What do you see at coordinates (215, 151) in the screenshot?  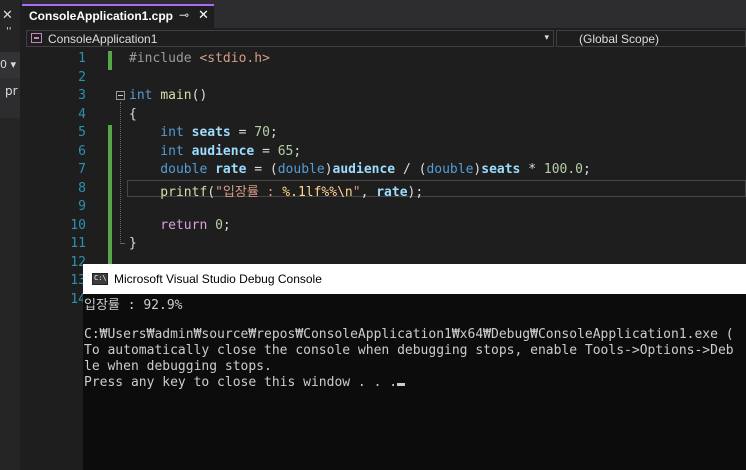 I see `code-line: int audience = 65;` at bounding box center [215, 151].